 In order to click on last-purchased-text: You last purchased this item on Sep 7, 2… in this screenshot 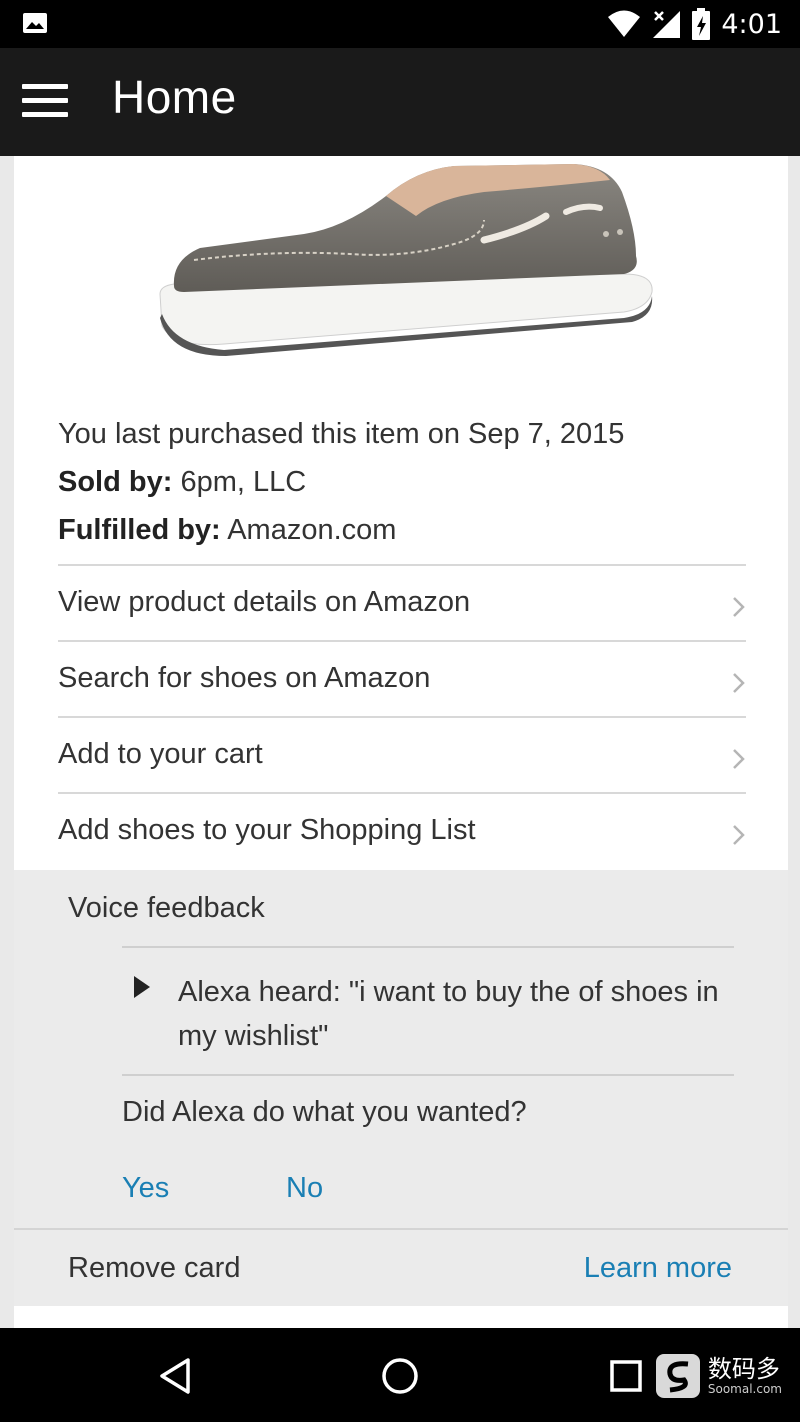, I will do `click(341, 434)`.